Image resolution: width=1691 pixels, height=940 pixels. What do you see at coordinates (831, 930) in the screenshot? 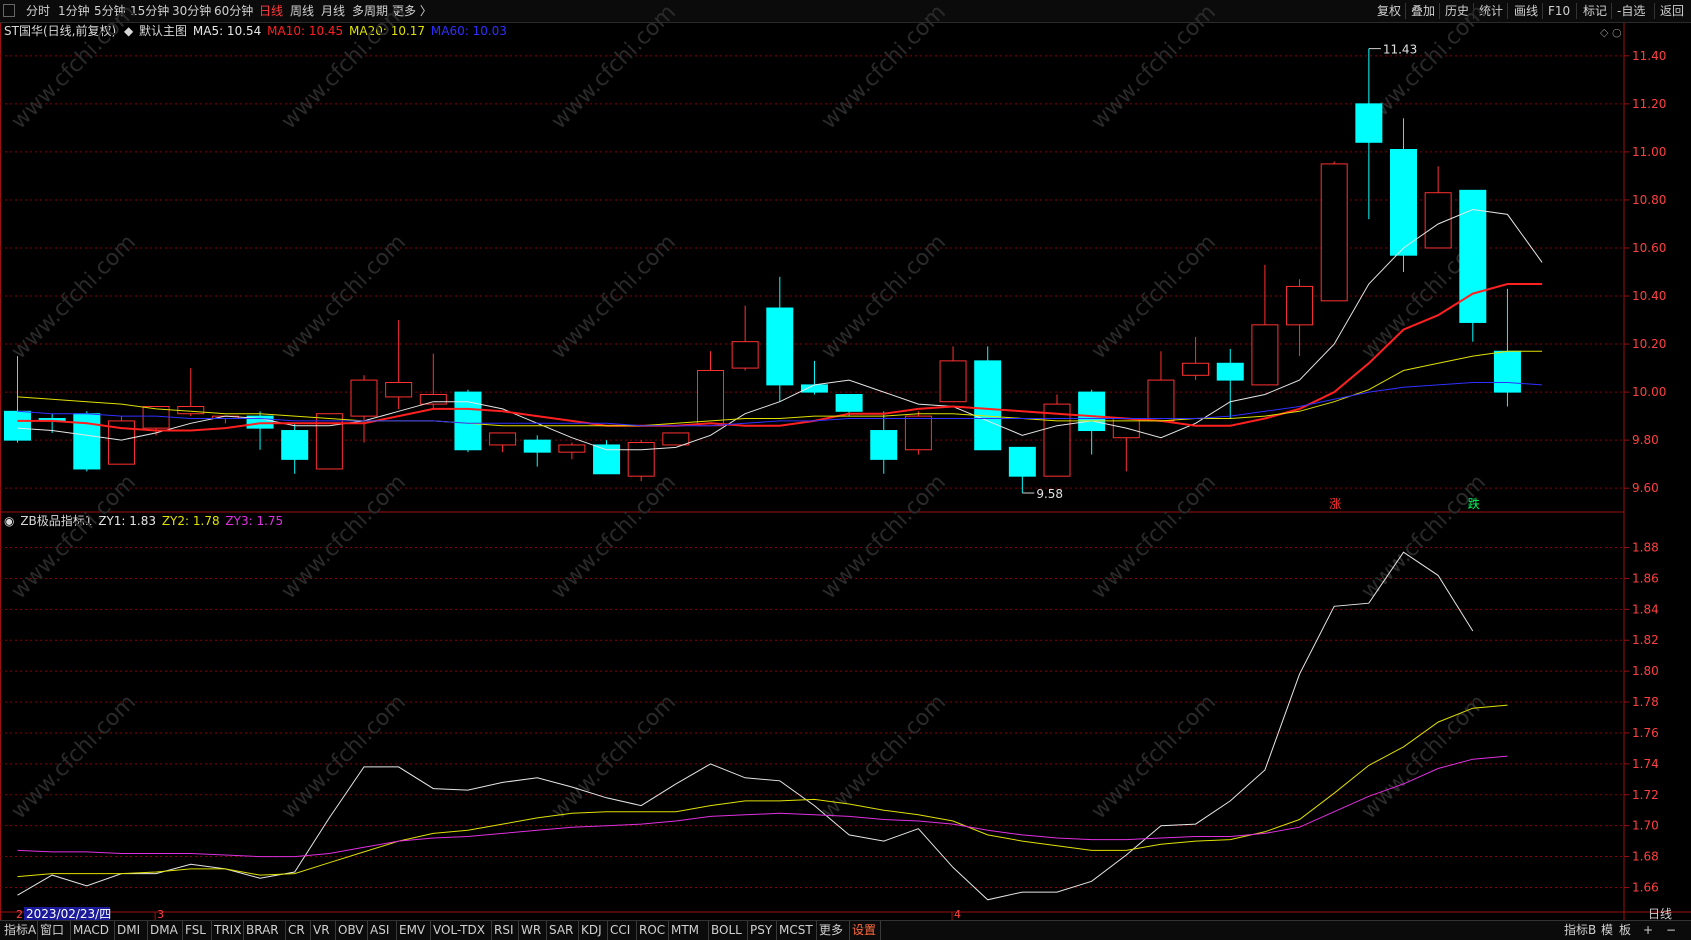
I see `indicator-tab-24: 更多` at bounding box center [831, 930].